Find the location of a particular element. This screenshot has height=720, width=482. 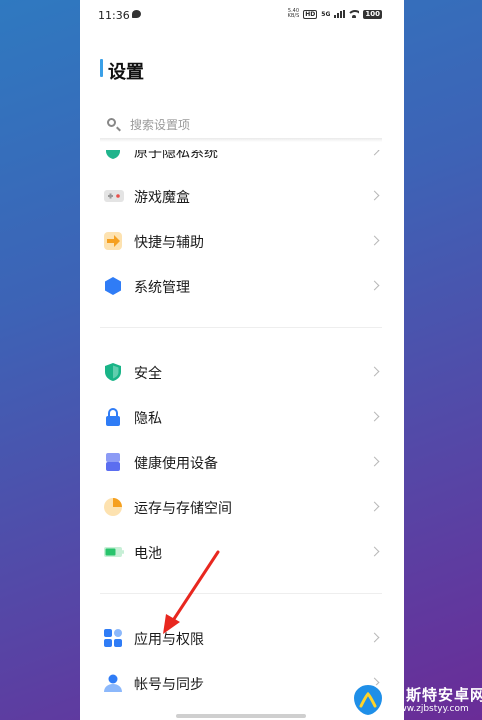

watermark-title: 贝斯特安卓网 is located at coordinates (436, 695).